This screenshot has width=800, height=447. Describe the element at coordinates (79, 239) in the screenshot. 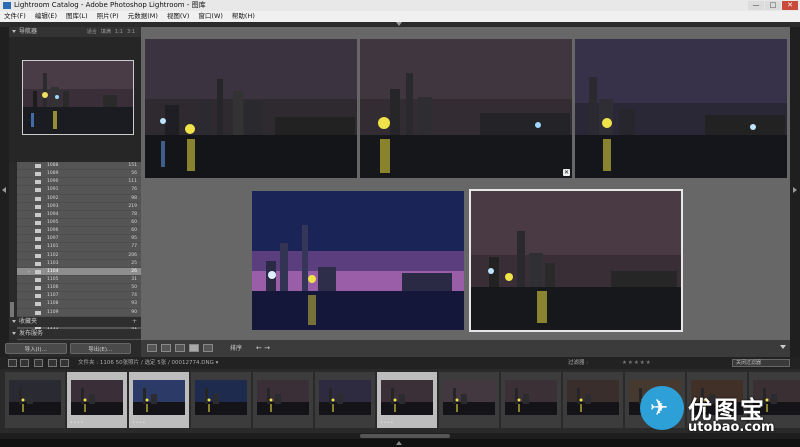

I see `folder-row: 1097 95` at that location.